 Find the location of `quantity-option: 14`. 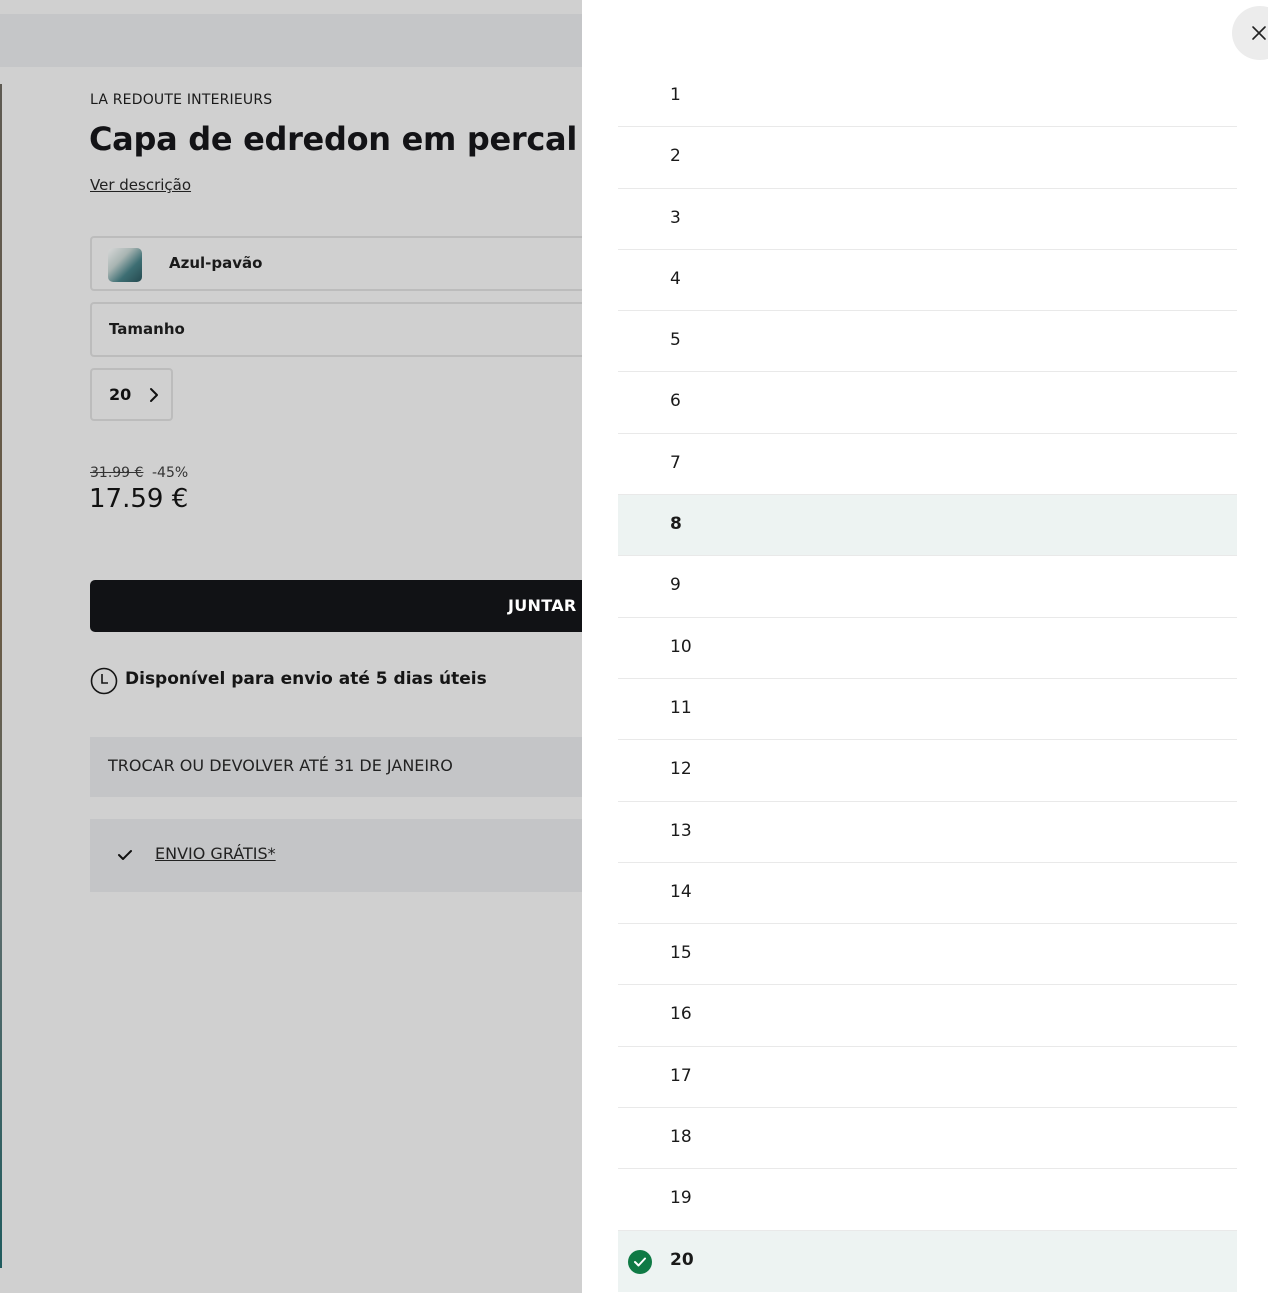

quantity-option: 14 is located at coordinates (927, 894).